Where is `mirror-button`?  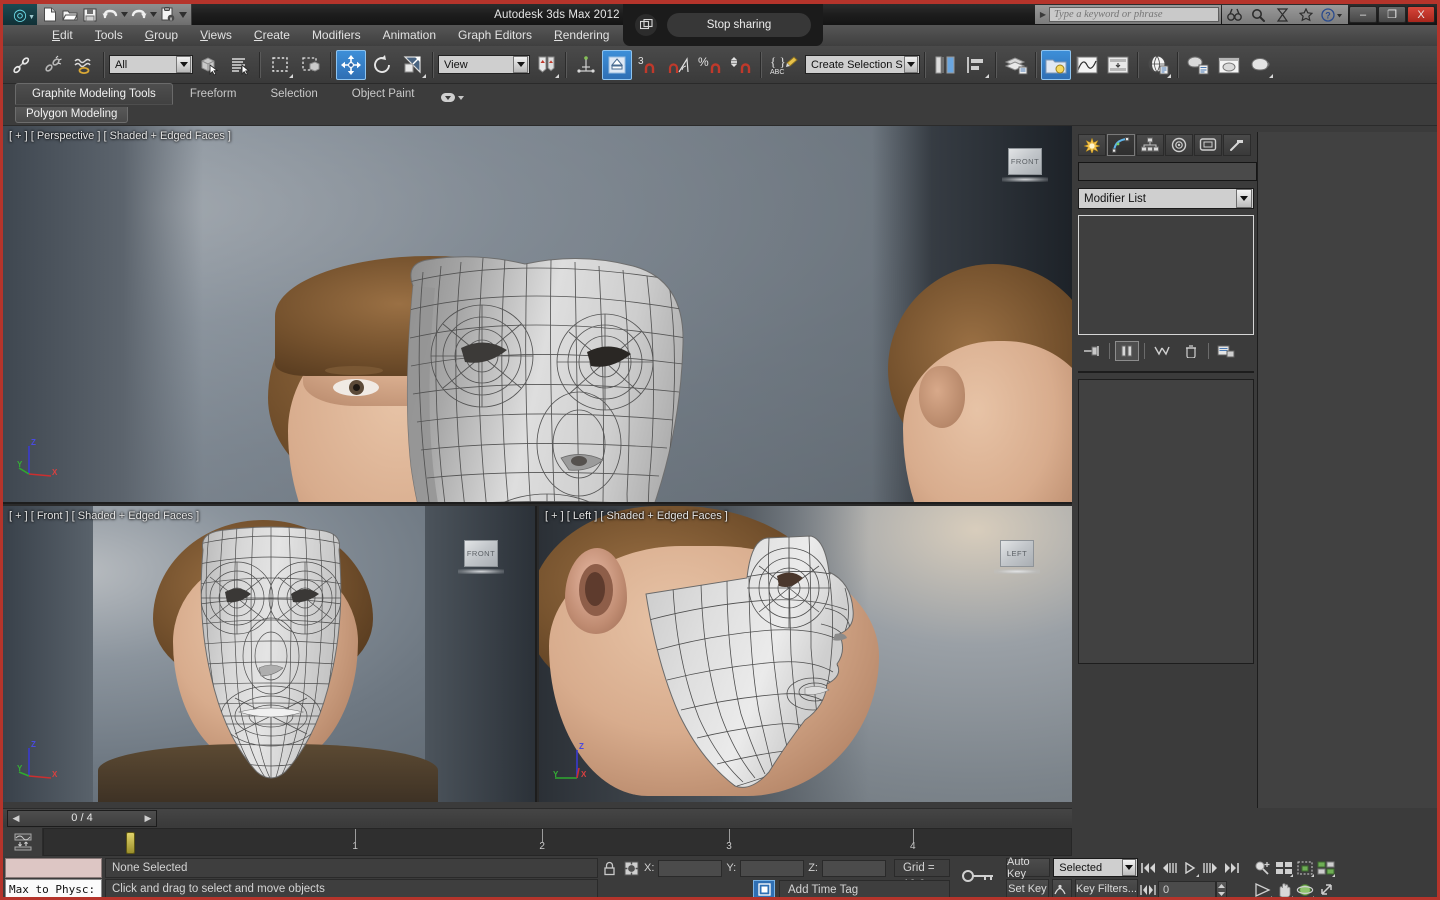
mirror-button is located at coordinates (945, 65).